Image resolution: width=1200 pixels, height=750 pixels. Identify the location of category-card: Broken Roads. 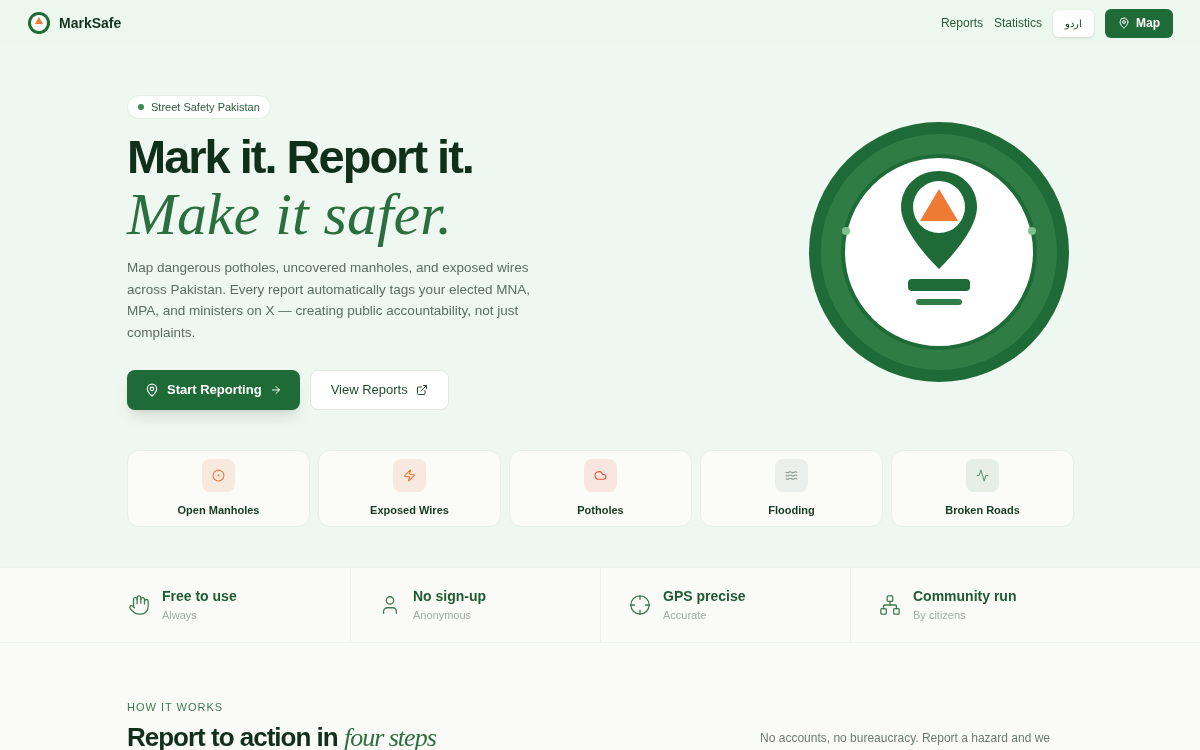
(982, 488).